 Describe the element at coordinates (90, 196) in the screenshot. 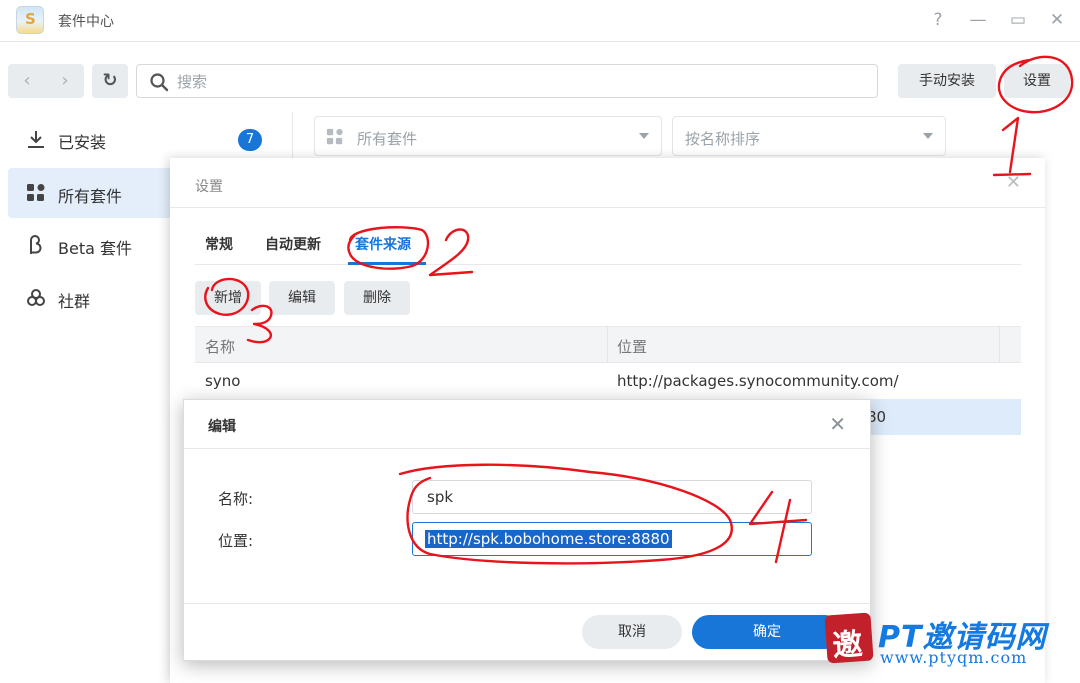

I see `sidebar-item-label: 所有套件` at that location.